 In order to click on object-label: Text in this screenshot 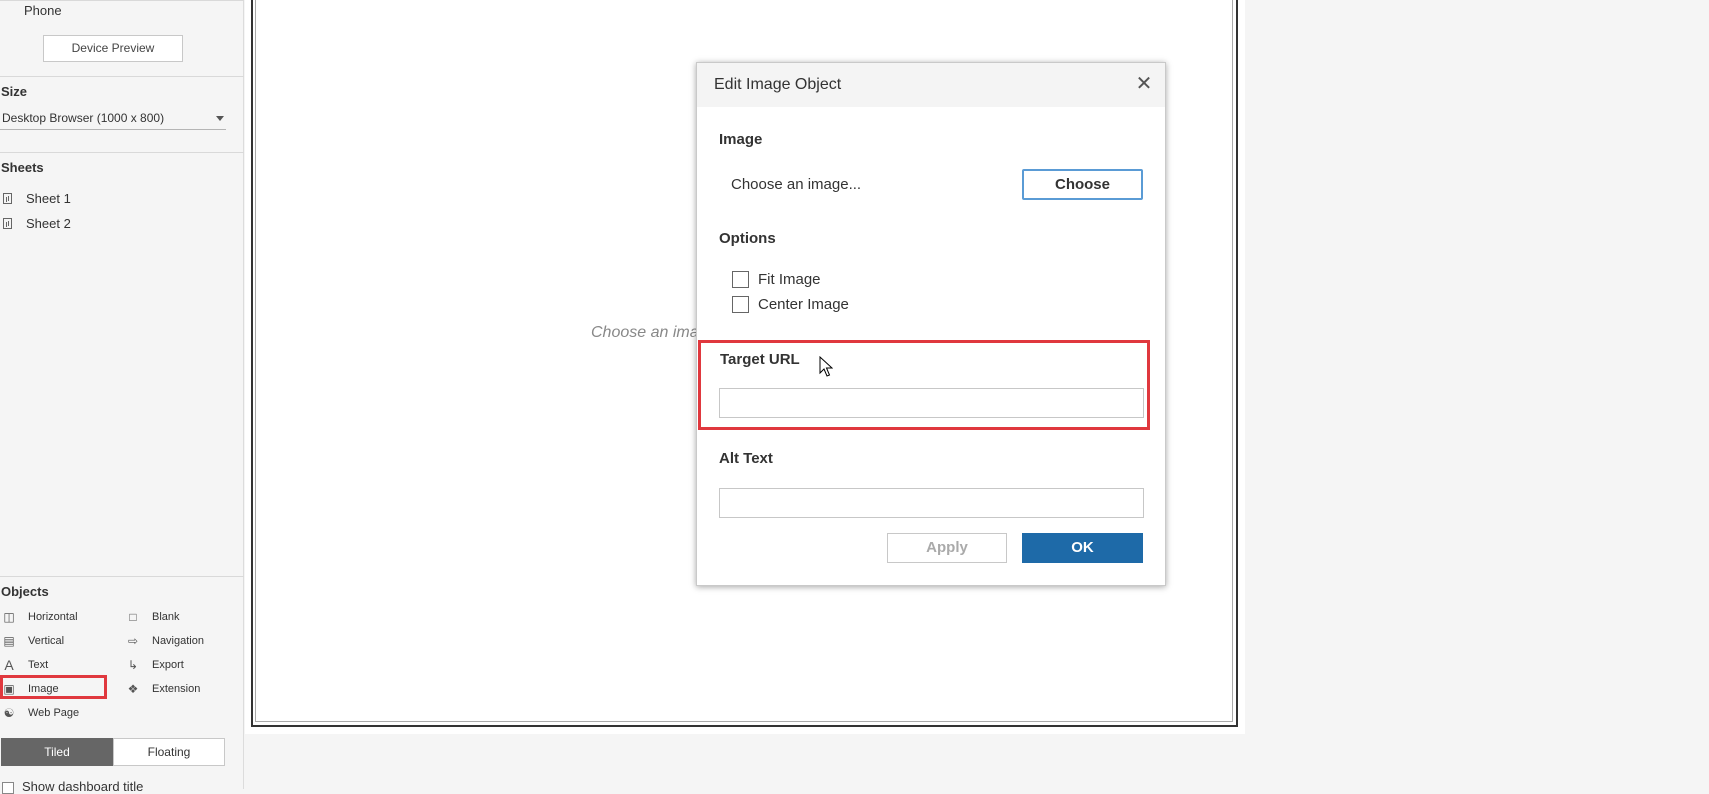, I will do `click(38, 665)`.